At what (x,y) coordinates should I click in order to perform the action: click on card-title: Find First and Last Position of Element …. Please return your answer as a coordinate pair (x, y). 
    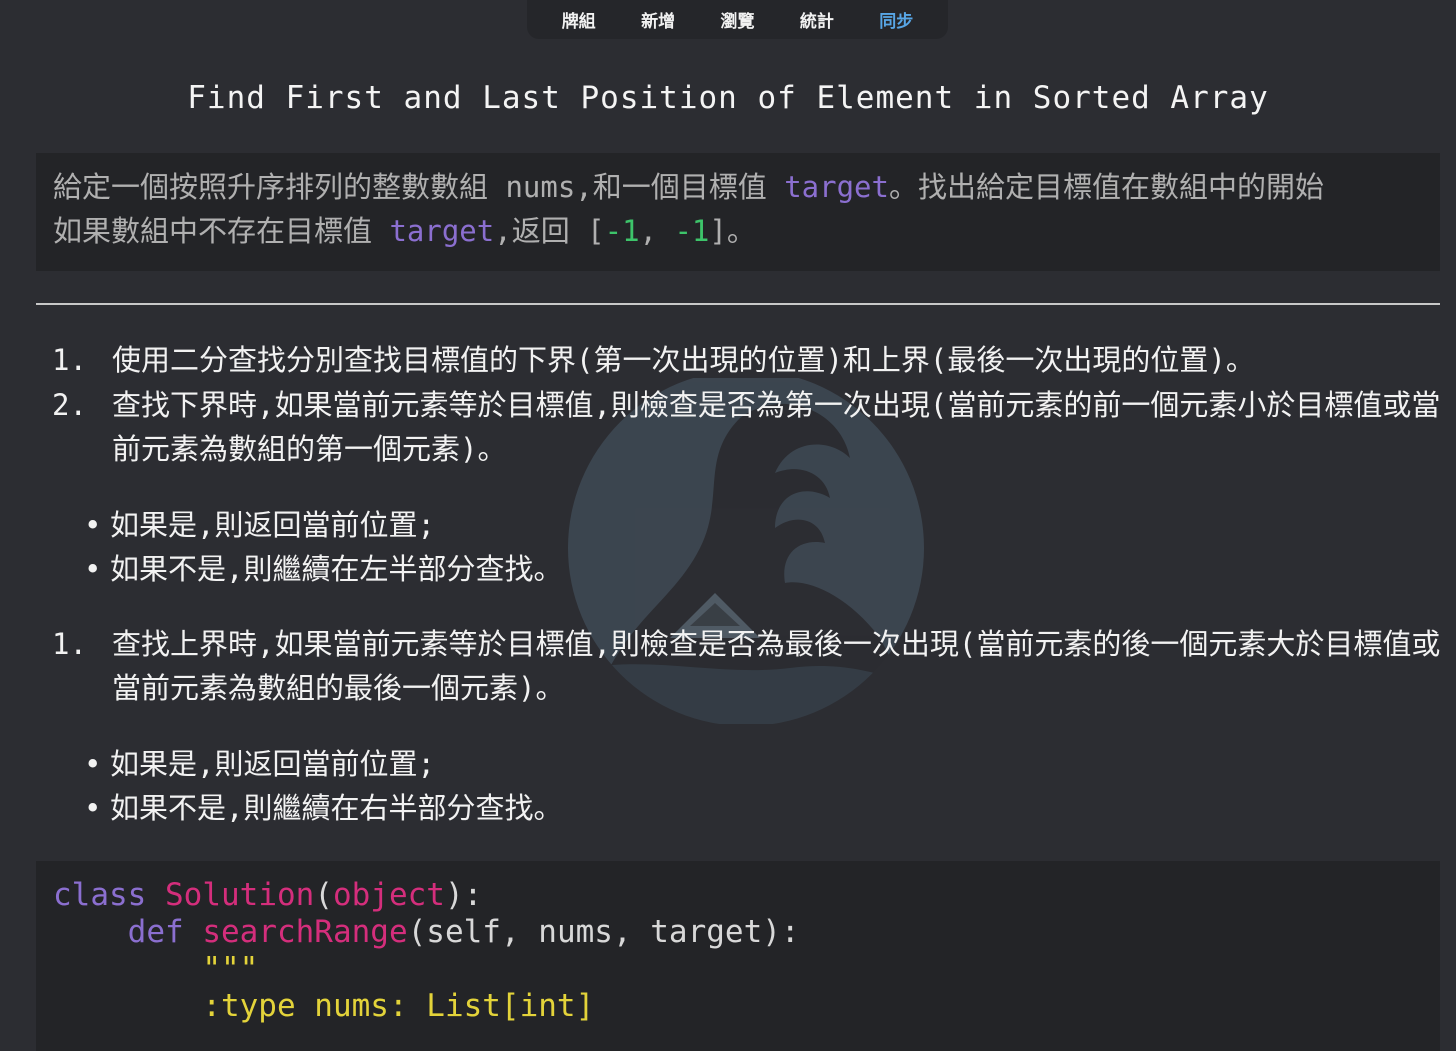
    Looking at the image, I should click on (728, 98).